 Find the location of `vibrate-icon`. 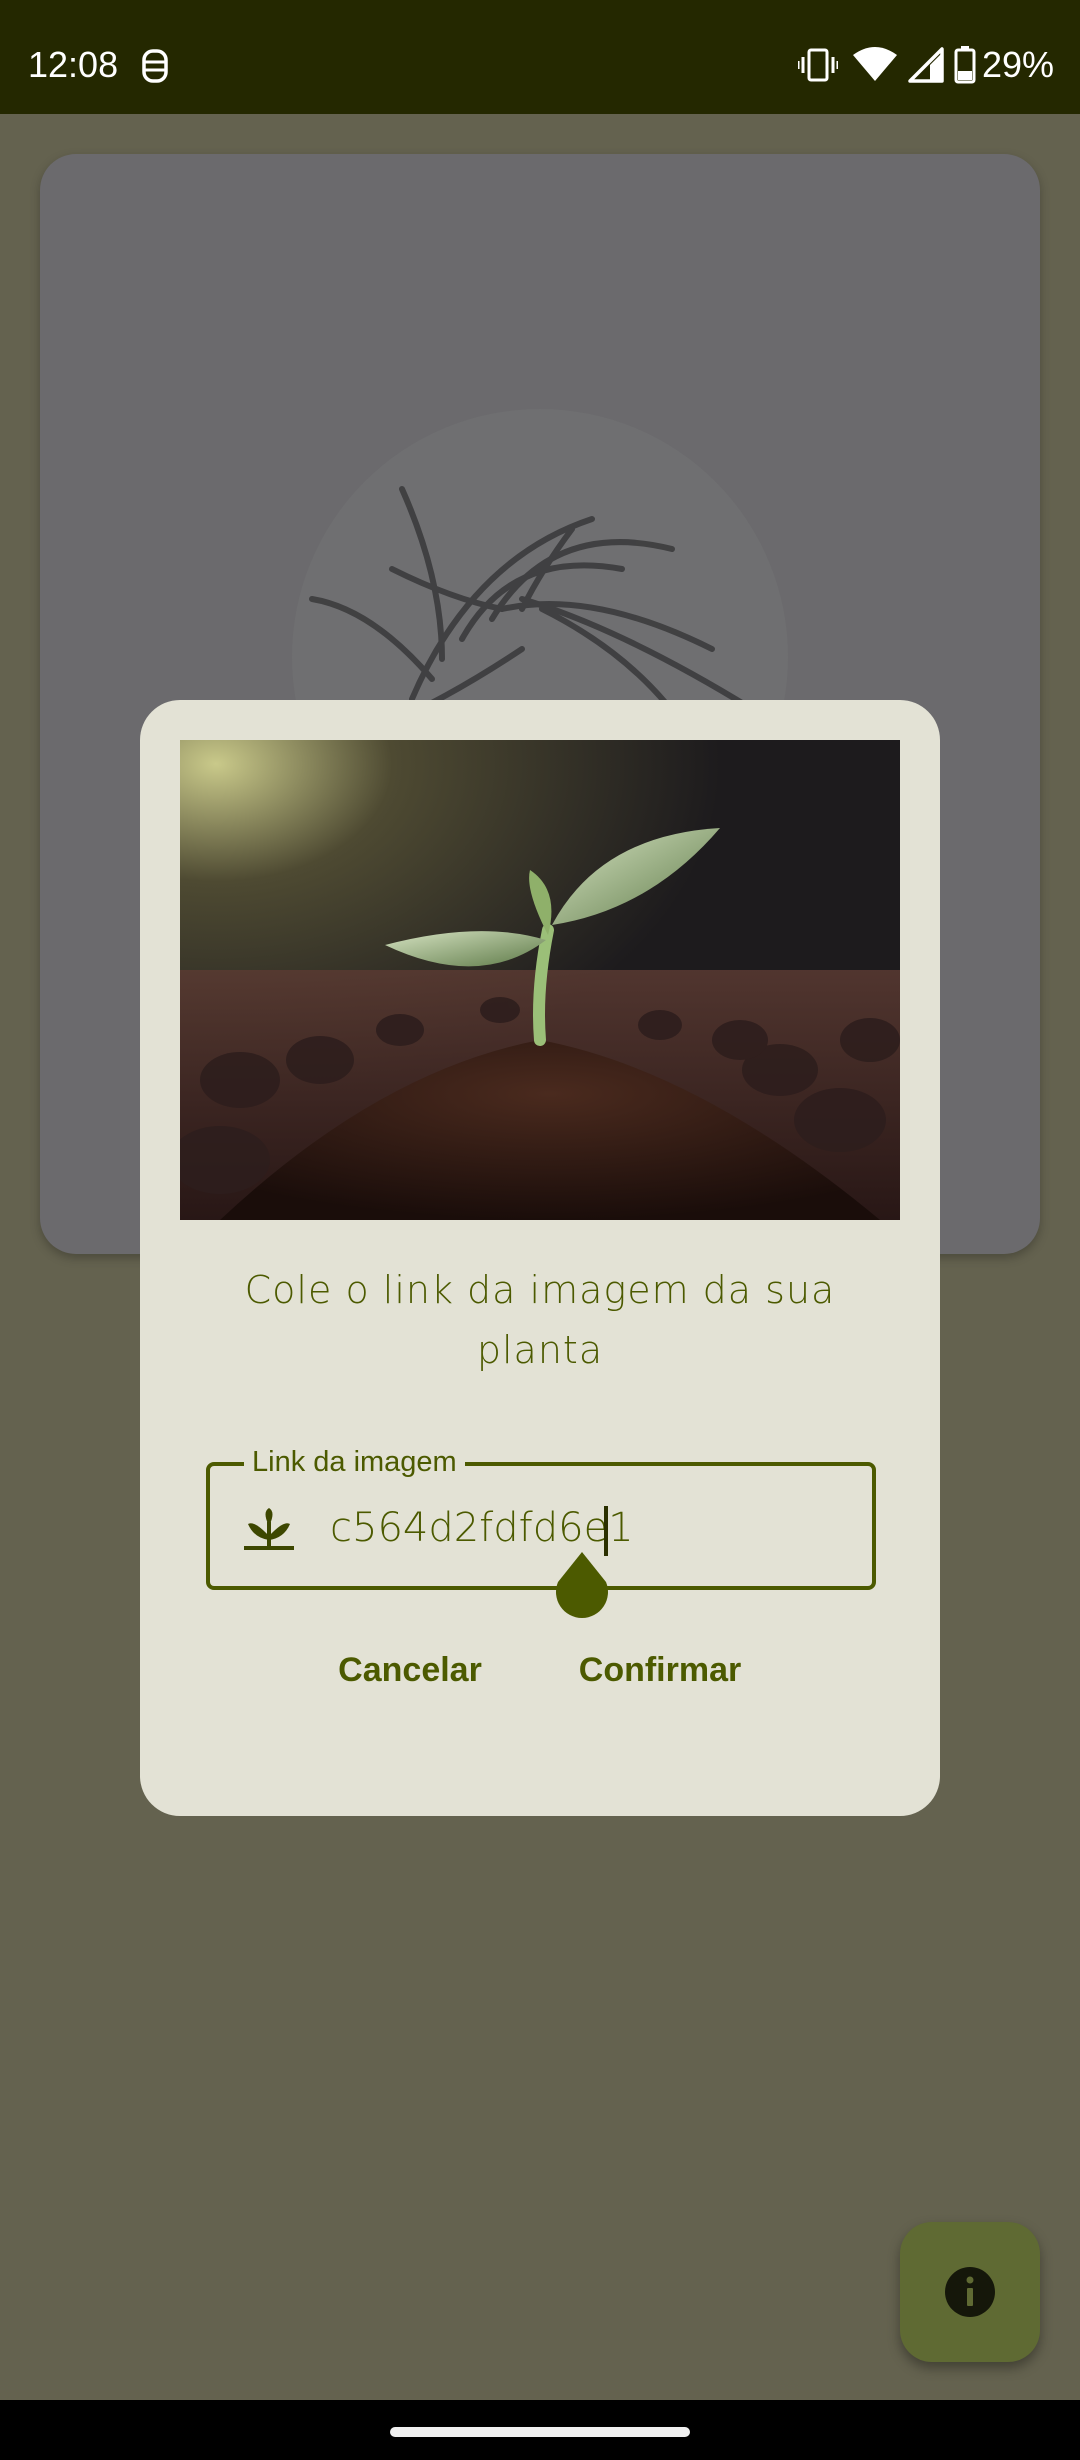

vibrate-icon is located at coordinates (817, 65).